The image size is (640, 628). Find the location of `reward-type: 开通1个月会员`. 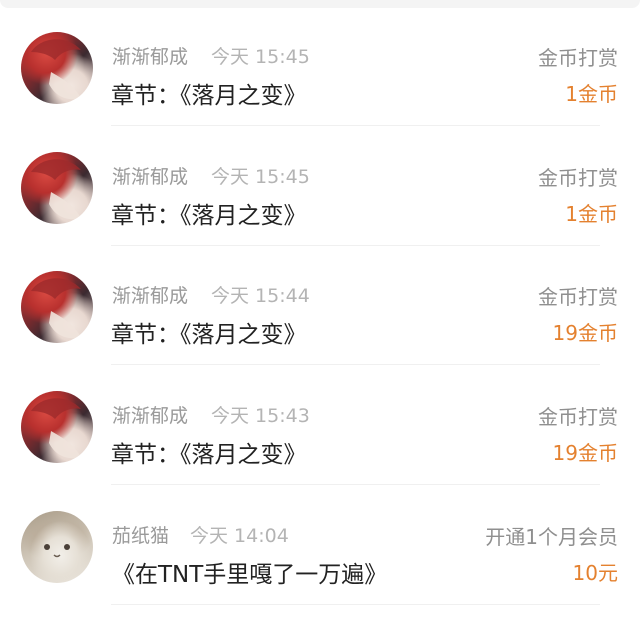

reward-type: 开通1个月会员 is located at coordinates (551, 537).